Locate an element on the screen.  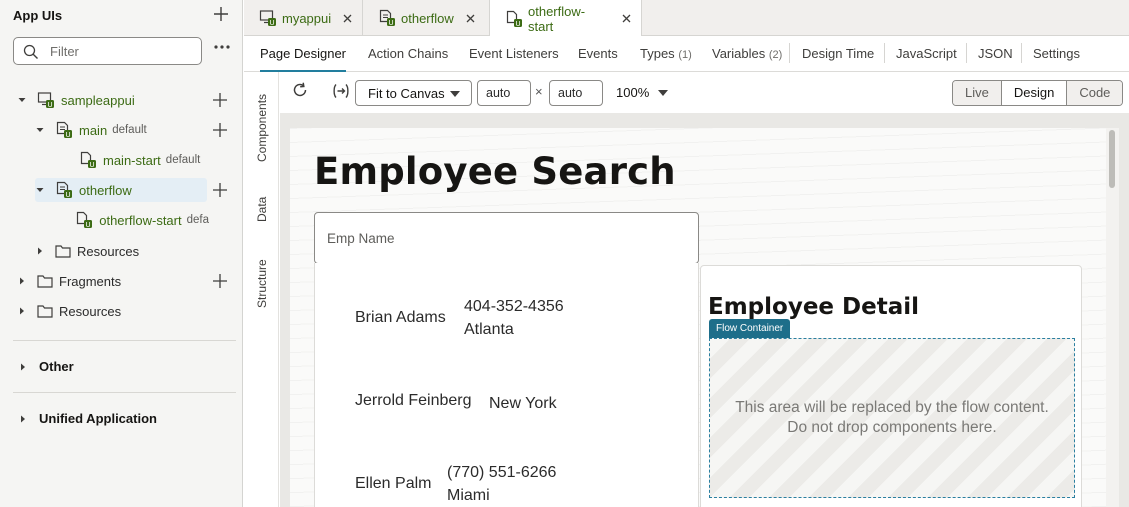
file-tab-otherflow: U otherflow is located at coordinates (426, 18).